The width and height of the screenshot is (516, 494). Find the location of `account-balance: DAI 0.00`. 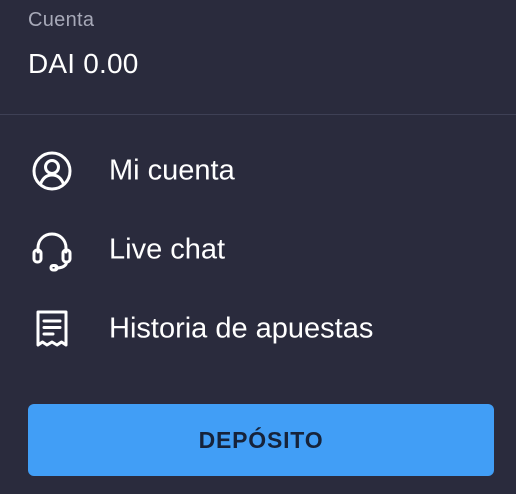

account-balance: DAI 0.00 is located at coordinates (83, 63).